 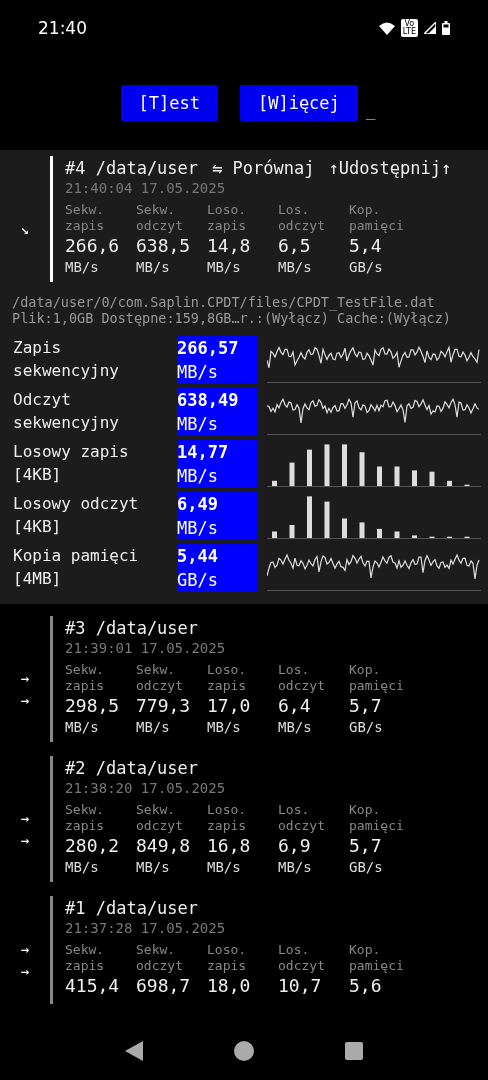 I want to click on arrow-marker: ↘, so click(x=25, y=229).